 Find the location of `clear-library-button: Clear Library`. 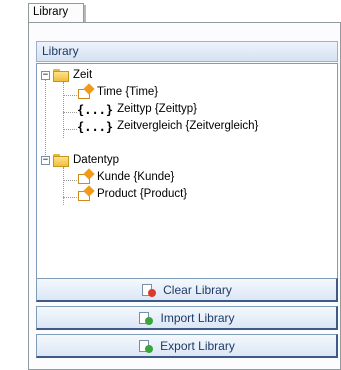

clear-library-button: Clear Library is located at coordinates (187, 290).